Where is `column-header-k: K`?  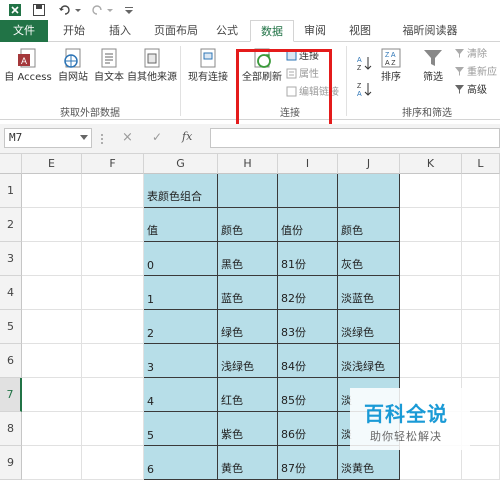
column-header-k: K is located at coordinates (431, 164).